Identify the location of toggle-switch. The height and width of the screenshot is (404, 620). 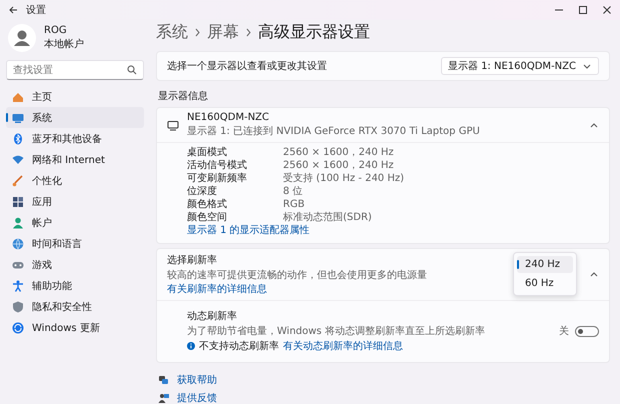
(587, 331).